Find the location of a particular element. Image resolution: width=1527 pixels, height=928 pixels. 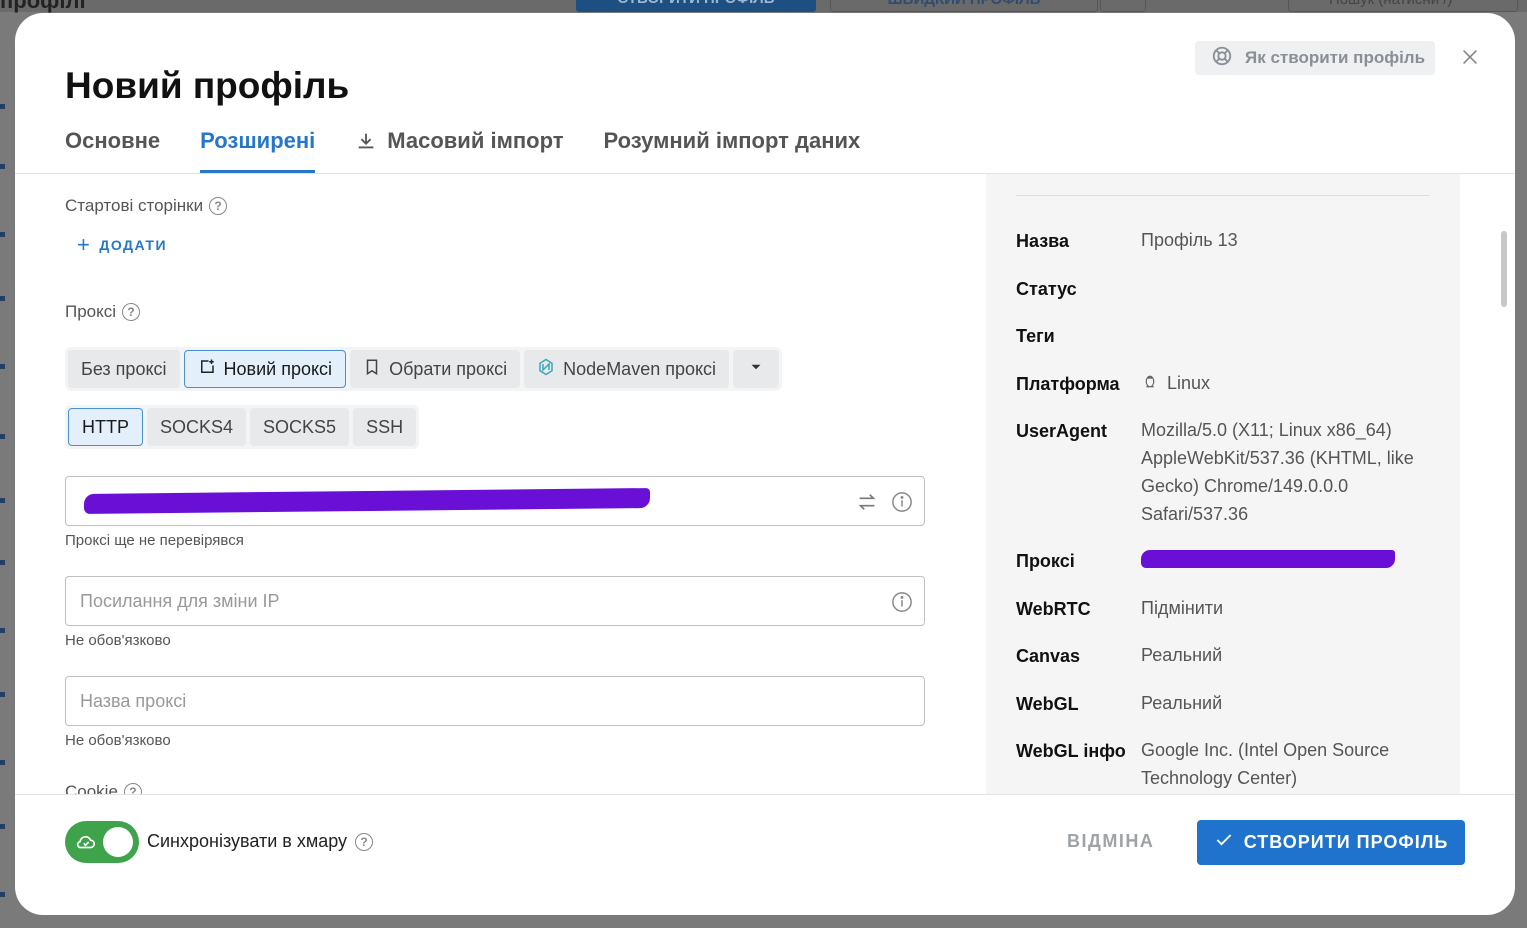

summary-value-webrtc: Підмінити is located at coordinates (1182, 608).